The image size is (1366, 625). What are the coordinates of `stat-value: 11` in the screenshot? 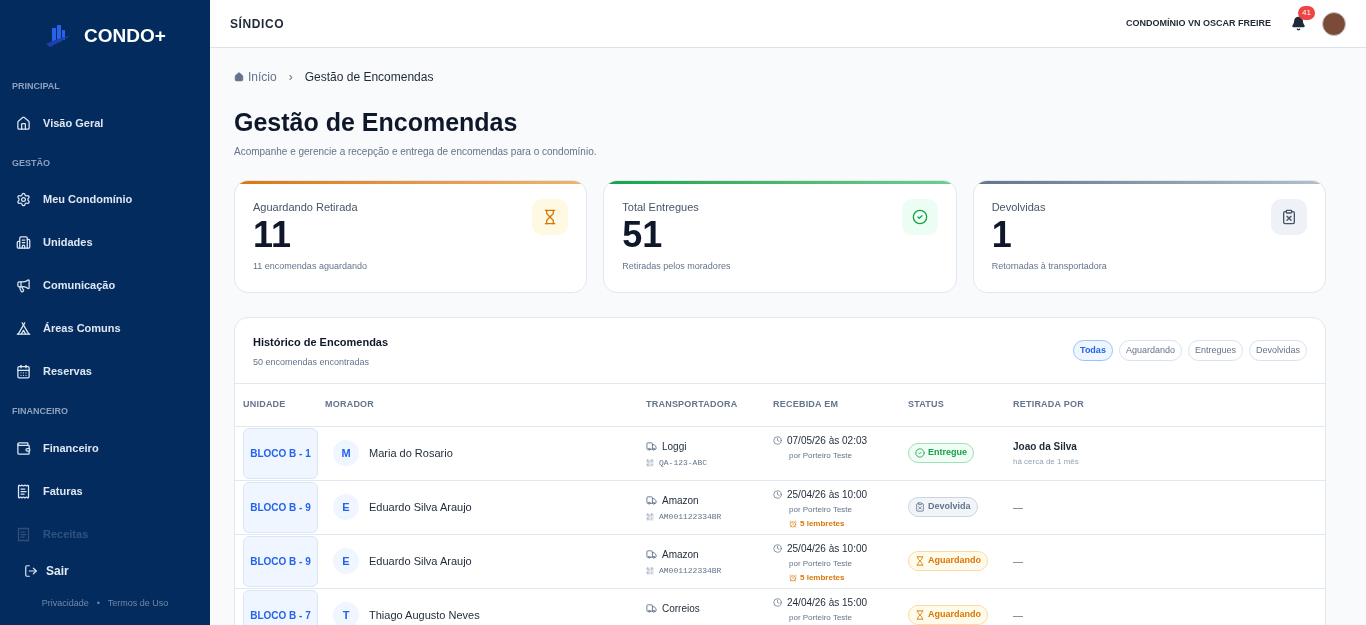 It's located at (272, 235).